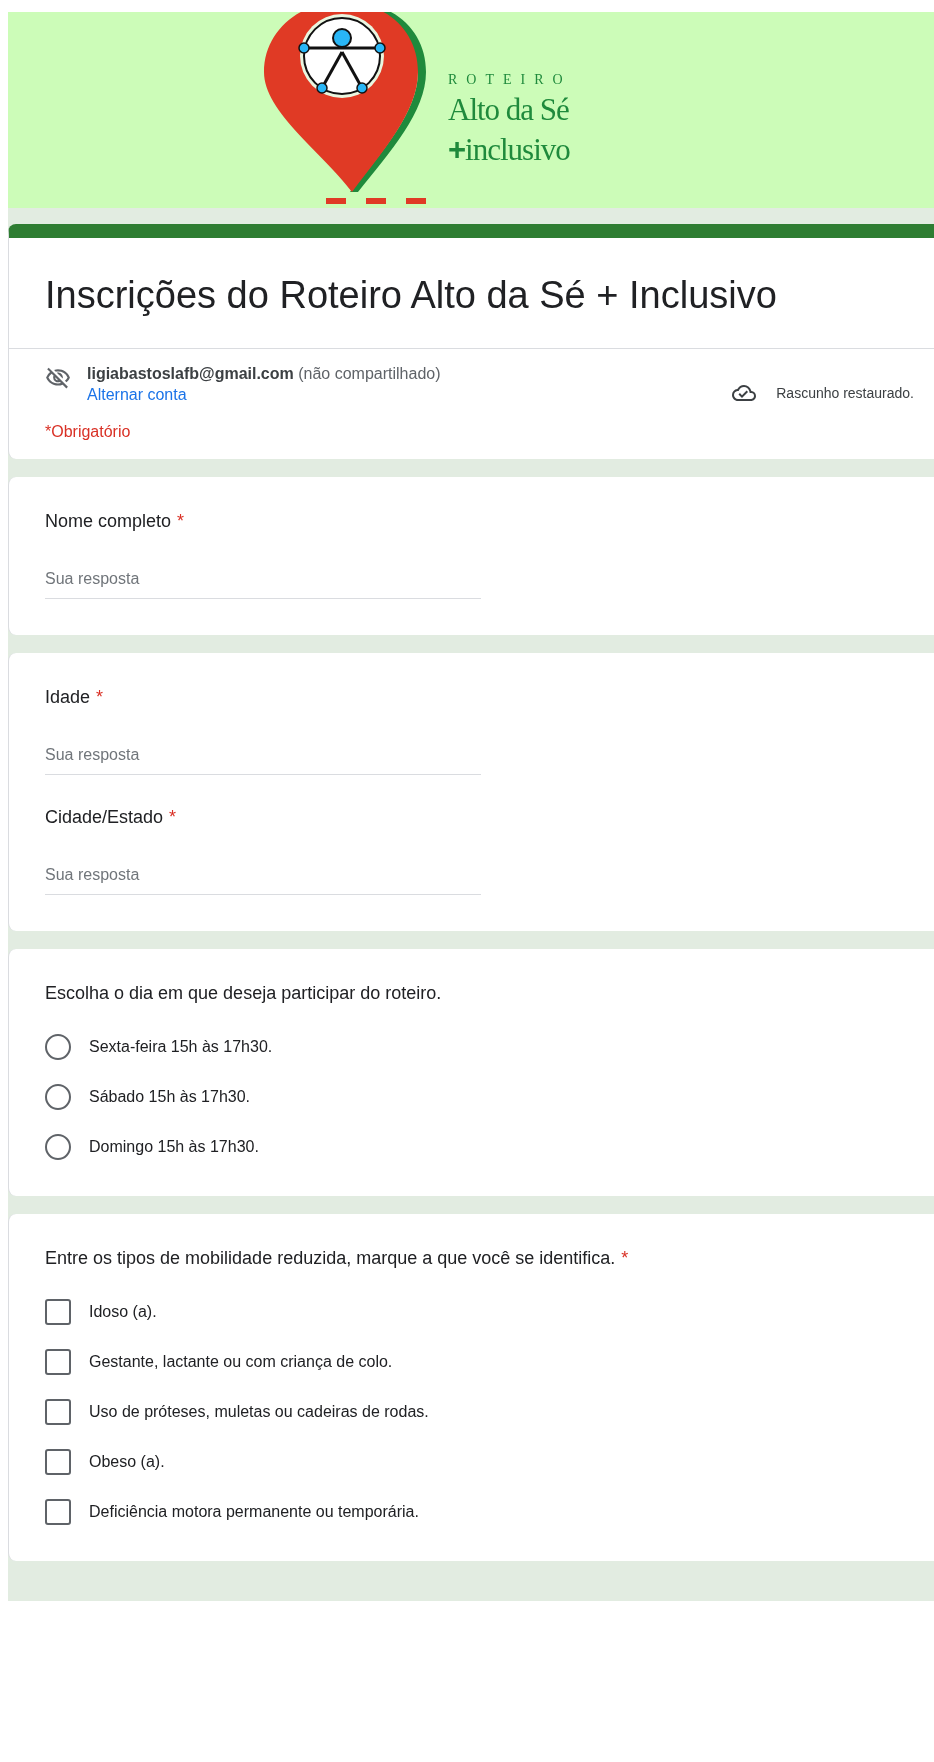  Describe the element at coordinates (489, 1097) in the screenshot. I see `radio-option: Sábado 15h às 17h30.` at that location.